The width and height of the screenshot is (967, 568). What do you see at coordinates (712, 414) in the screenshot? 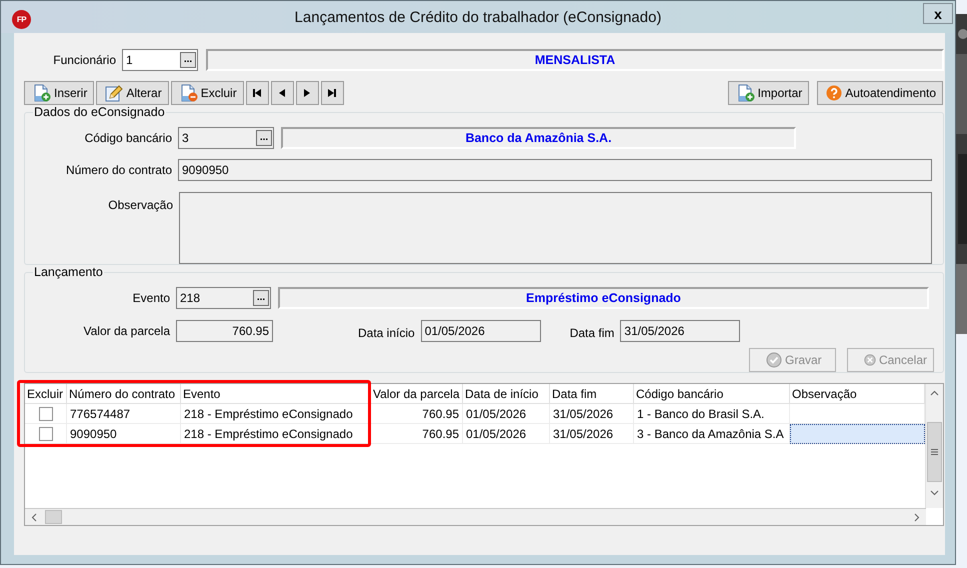
I see `table-cell: 1 - Banco do Brasil S.A.` at bounding box center [712, 414].